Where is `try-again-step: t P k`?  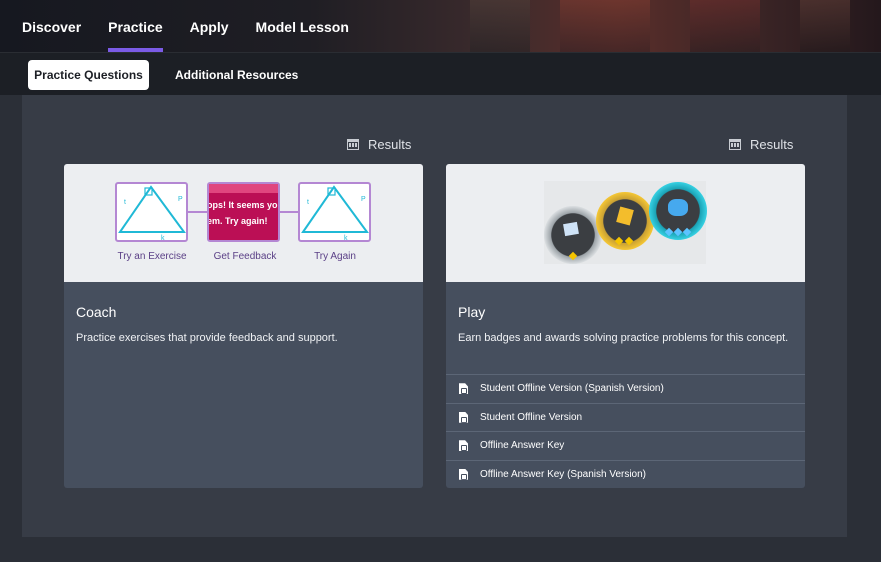 try-again-step: t P k is located at coordinates (334, 212).